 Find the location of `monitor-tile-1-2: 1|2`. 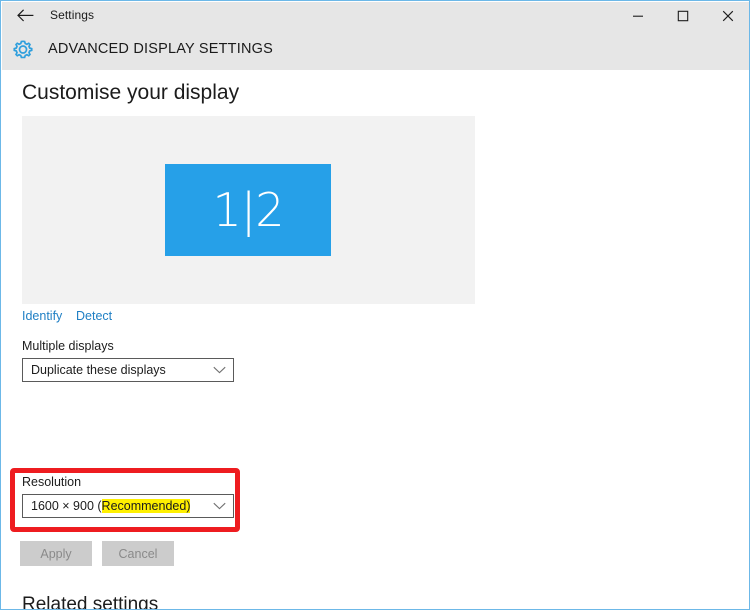

monitor-tile-1-2: 1|2 is located at coordinates (248, 210).